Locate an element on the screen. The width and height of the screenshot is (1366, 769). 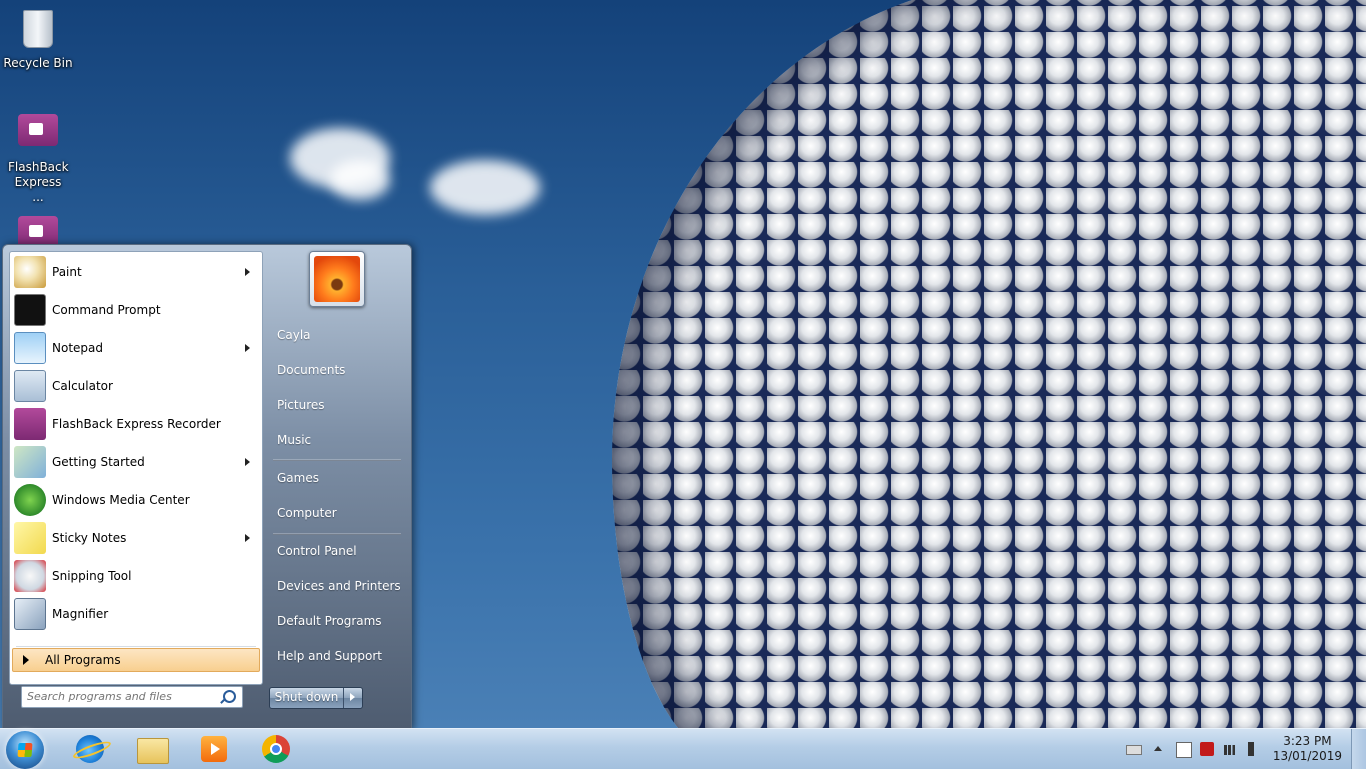
taskbar: 3:23 PM 13/01/2019 is located at coordinates (683, 748).